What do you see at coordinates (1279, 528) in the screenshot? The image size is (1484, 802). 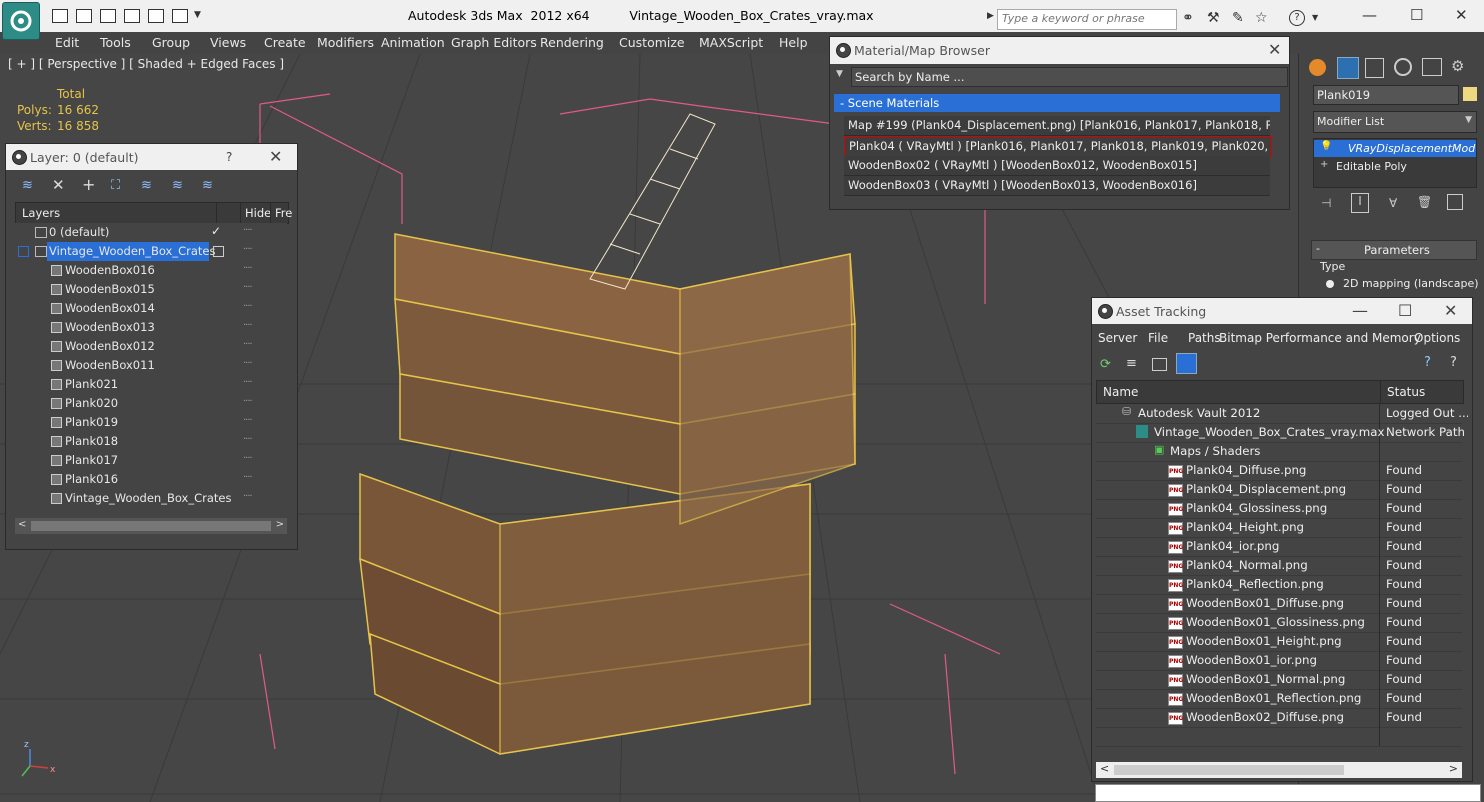 I see `asset-row: PNG Plank04_Height.png Found` at bounding box center [1279, 528].